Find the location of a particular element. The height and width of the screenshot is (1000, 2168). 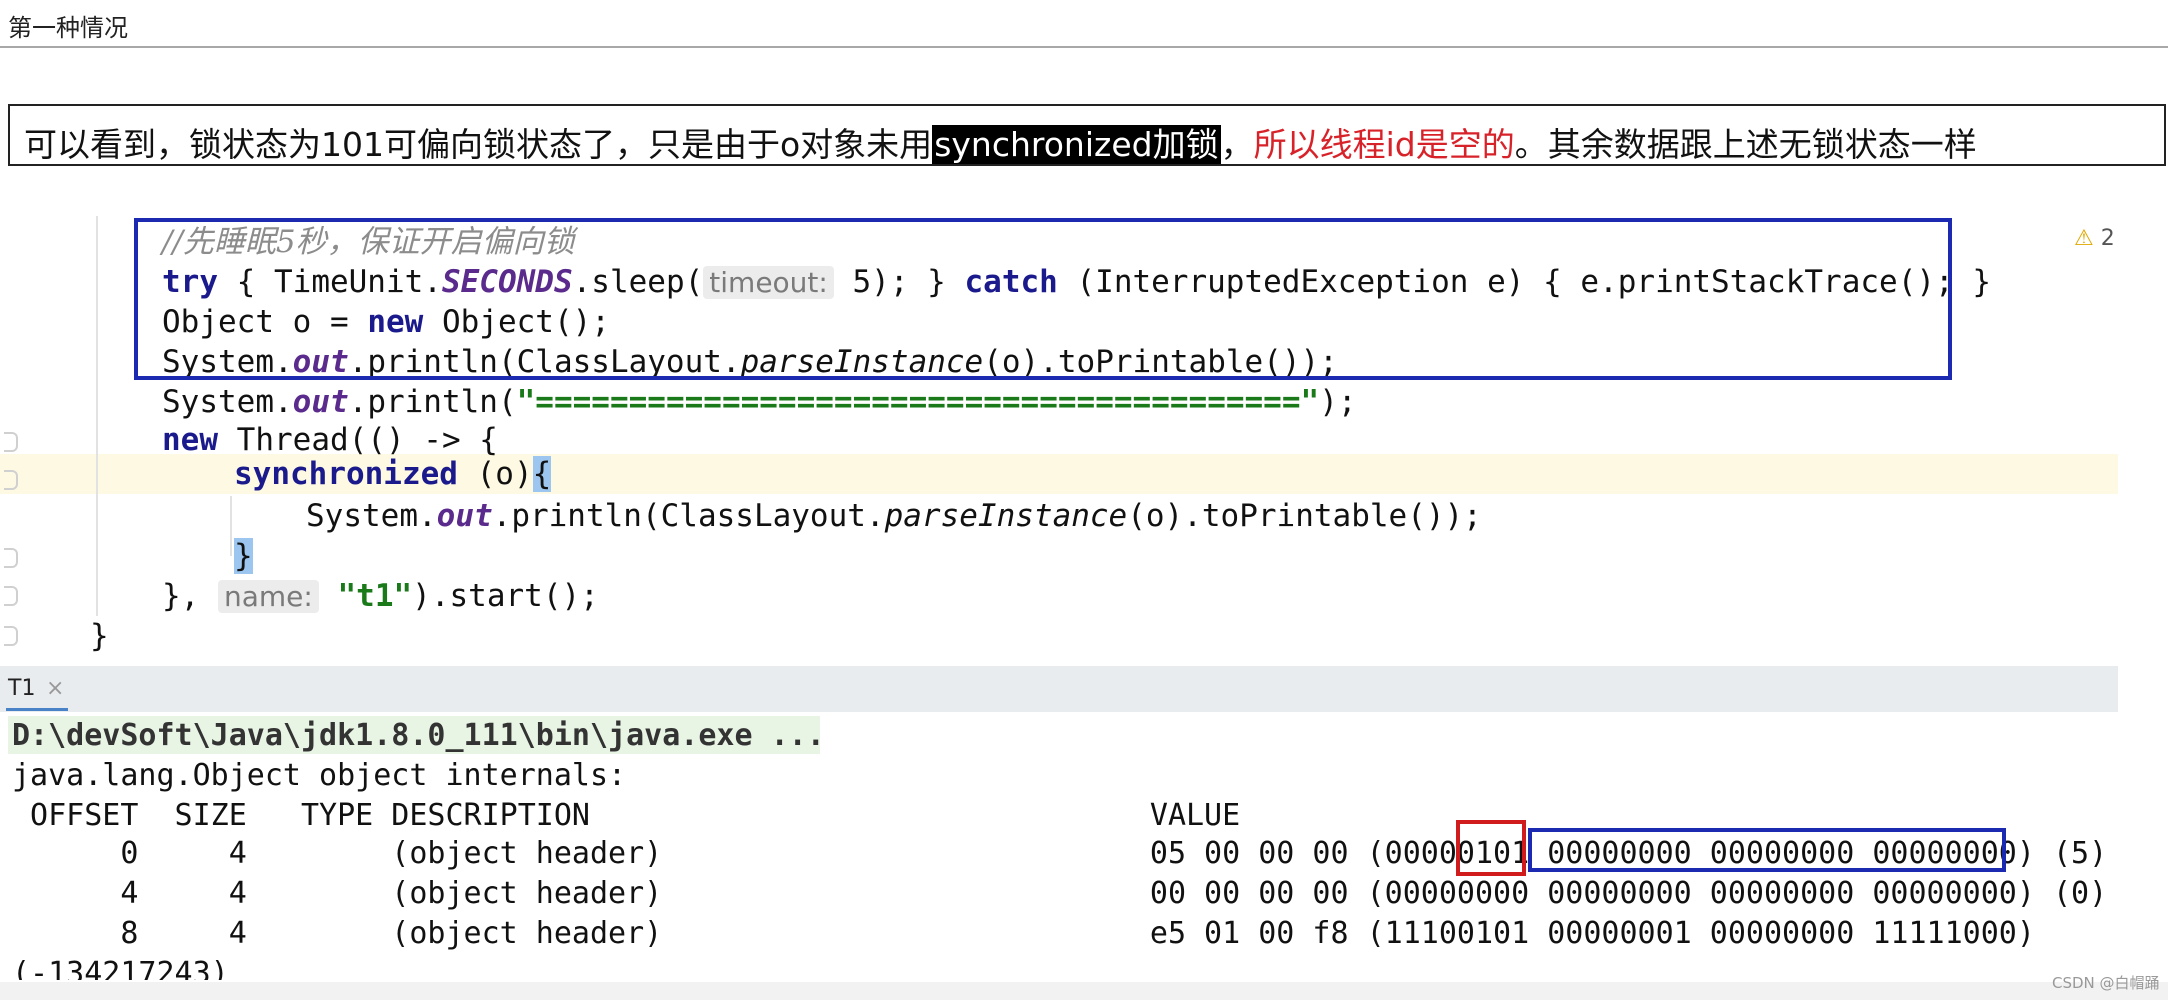

console-line: java.lang.Object object internals: is located at coordinates (319, 775).